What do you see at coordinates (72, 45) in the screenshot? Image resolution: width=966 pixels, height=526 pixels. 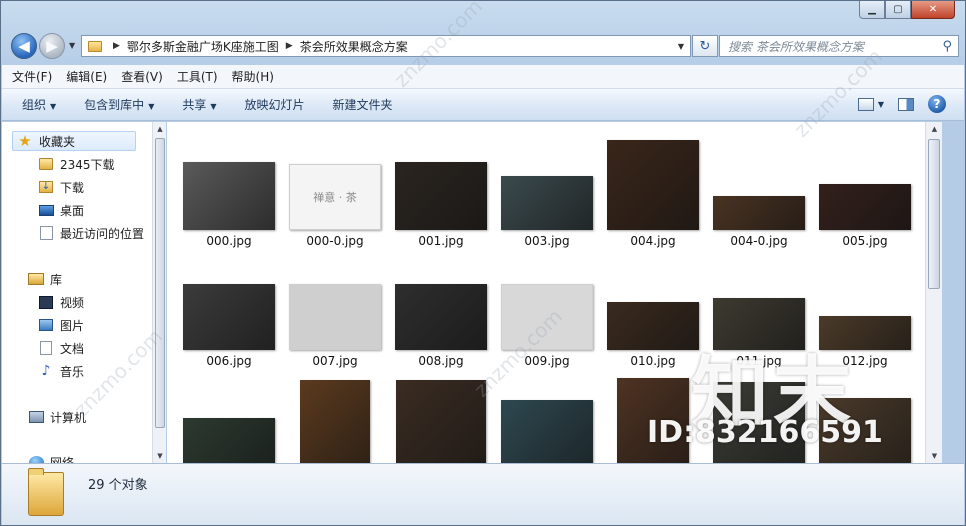 I see `recent-pages-dropdown: ▼` at bounding box center [72, 45].